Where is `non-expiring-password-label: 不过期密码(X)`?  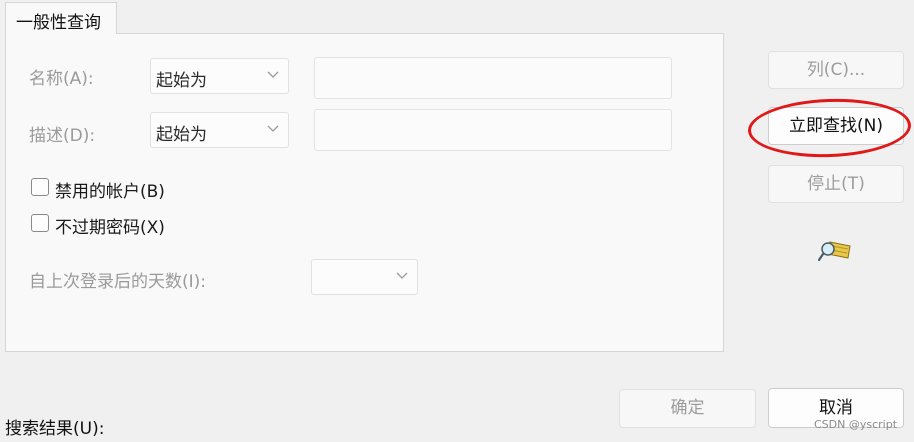
non-expiring-password-label: 不过期密码(X) is located at coordinates (110, 228).